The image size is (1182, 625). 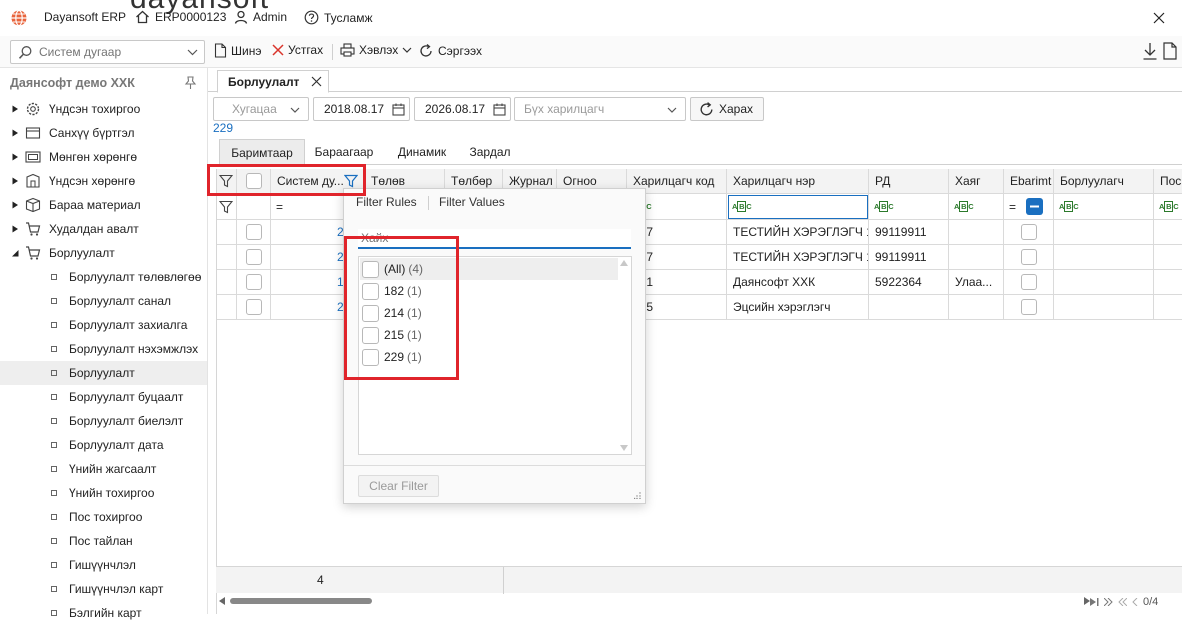 What do you see at coordinates (361, 109) in the screenshot?
I see `date-from-field: 2018.08.17` at bounding box center [361, 109].